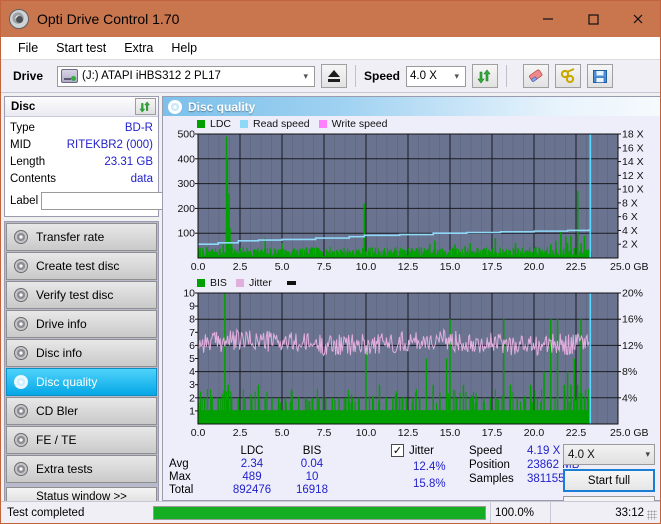 The image size is (661, 524). Describe the element at coordinates (291, 283) in the screenshot. I see `legend-marker-icon` at that location.